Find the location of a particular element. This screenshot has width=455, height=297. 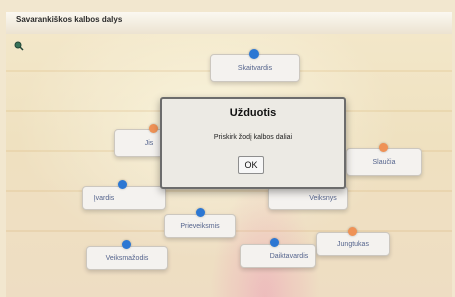

dialog-message: Priskirk žodį kalbos daliai is located at coordinates (253, 137).